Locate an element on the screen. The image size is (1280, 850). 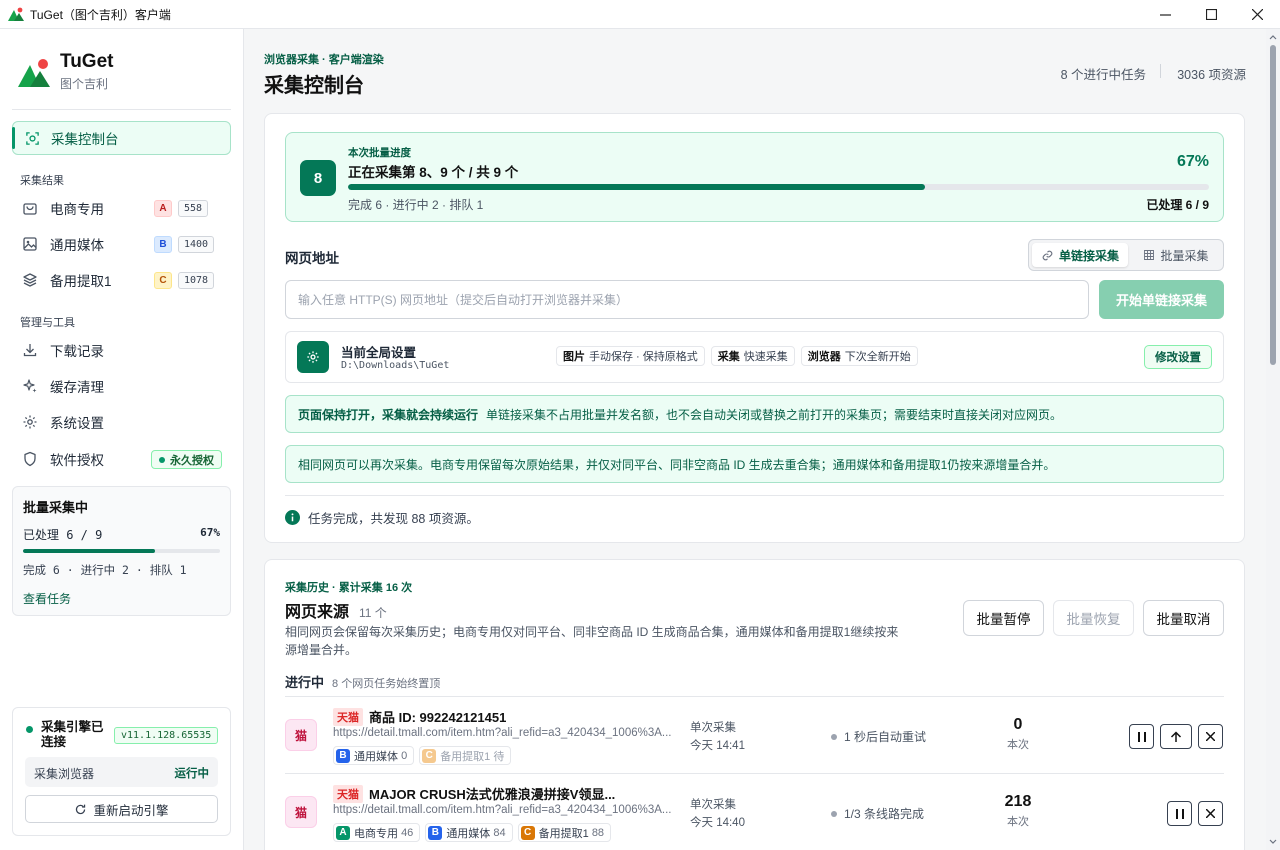
nav-item-cache: 缓存清理 is located at coordinates (122, 386).